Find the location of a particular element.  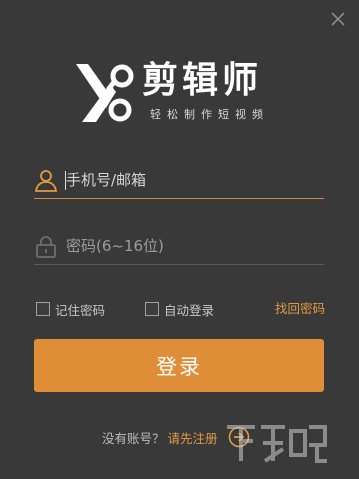

remember-password-checkbox: 记住密码 is located at coordinates (70, 309).